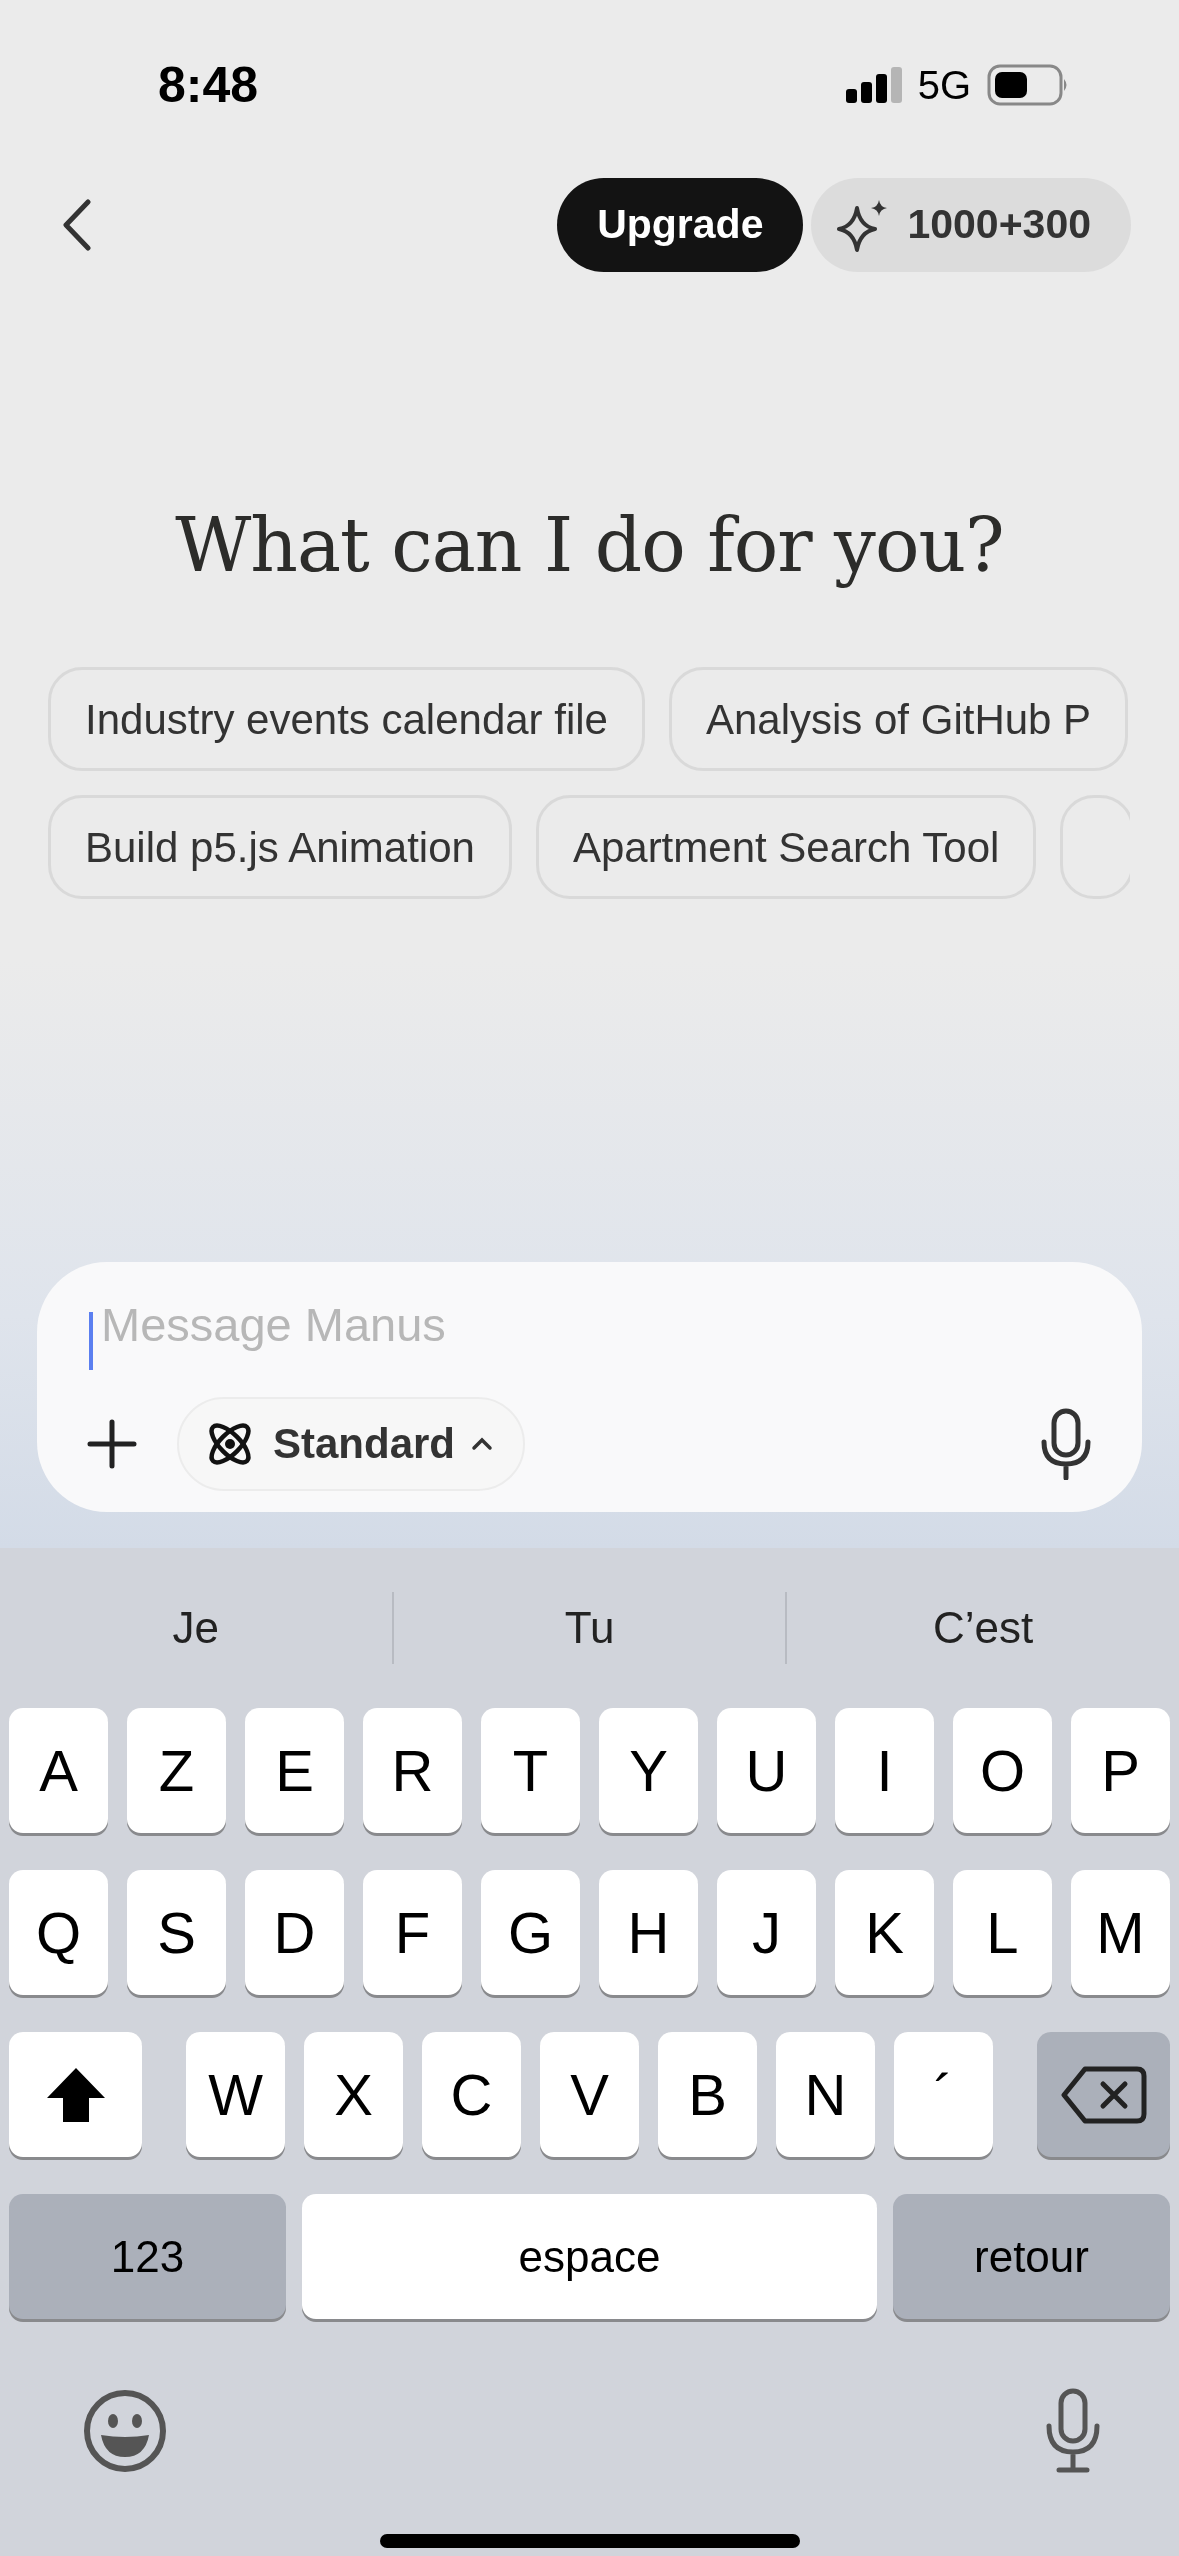 The width and height of the screenshot is (1179, 2556). I want to click on back-icon, so click(77, 225).